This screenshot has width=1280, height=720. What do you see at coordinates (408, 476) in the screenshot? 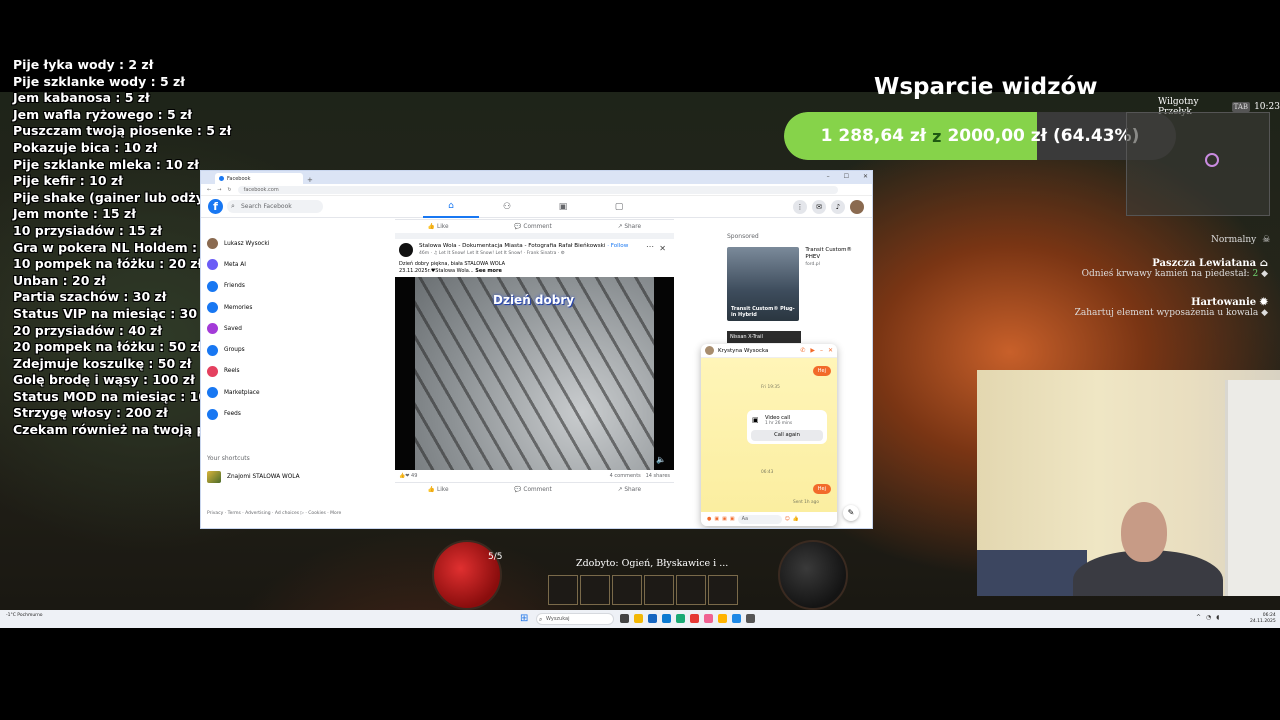
I see `reaction-count: 👍❤ 49` at bounding box center [408, 476].